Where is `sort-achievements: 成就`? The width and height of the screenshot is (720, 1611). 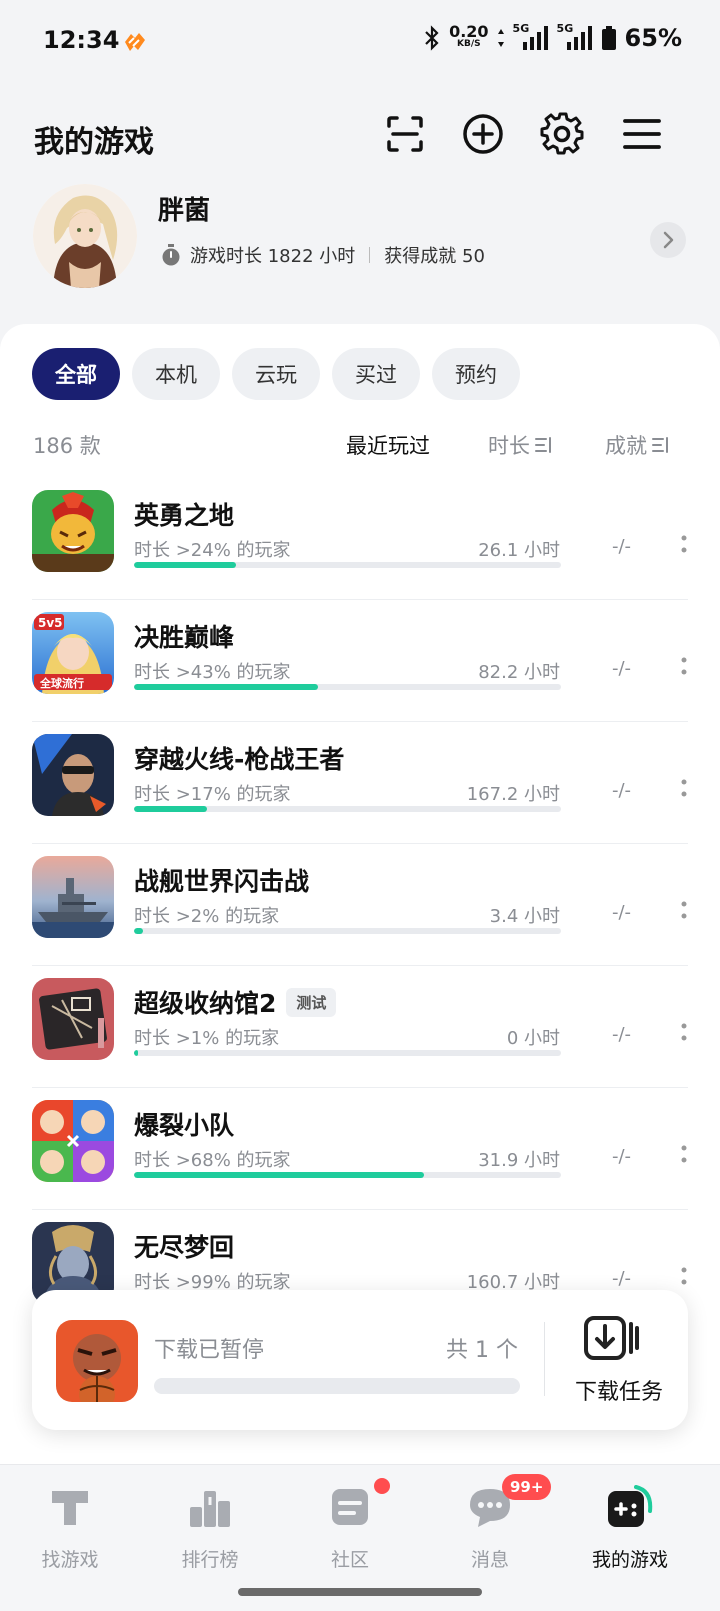 sort-achievements: 成就 is located at coordinates (637, 445).